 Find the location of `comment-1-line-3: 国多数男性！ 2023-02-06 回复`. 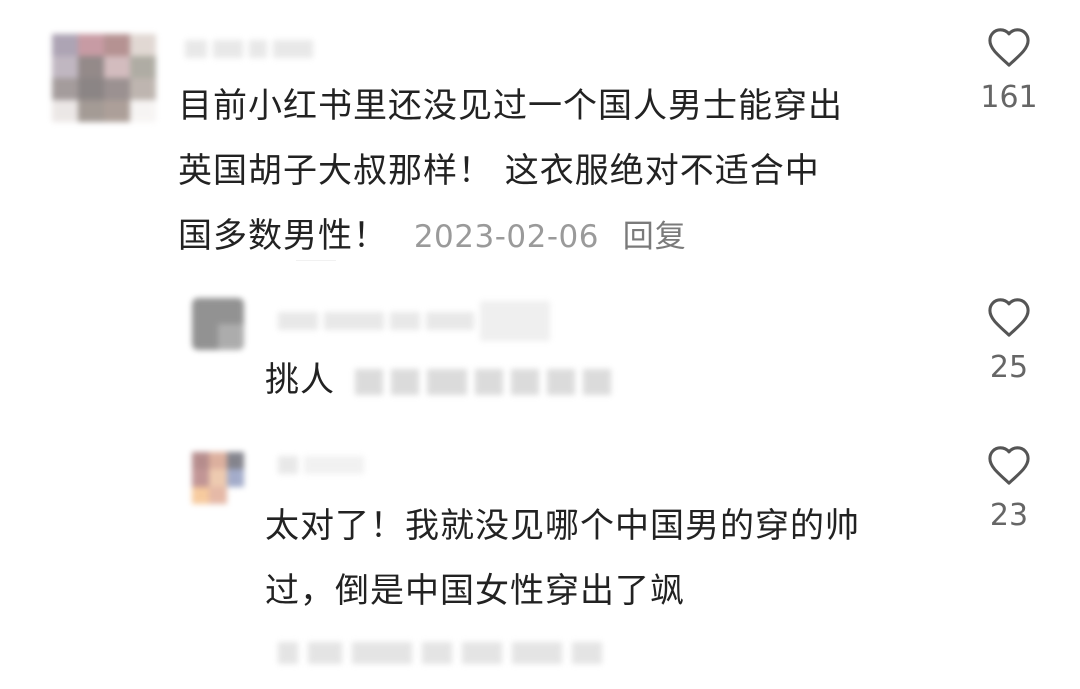

comment-1-line-3: 国多数男性！ 2023-02-06 回复 is located at coordinates (558, 237).